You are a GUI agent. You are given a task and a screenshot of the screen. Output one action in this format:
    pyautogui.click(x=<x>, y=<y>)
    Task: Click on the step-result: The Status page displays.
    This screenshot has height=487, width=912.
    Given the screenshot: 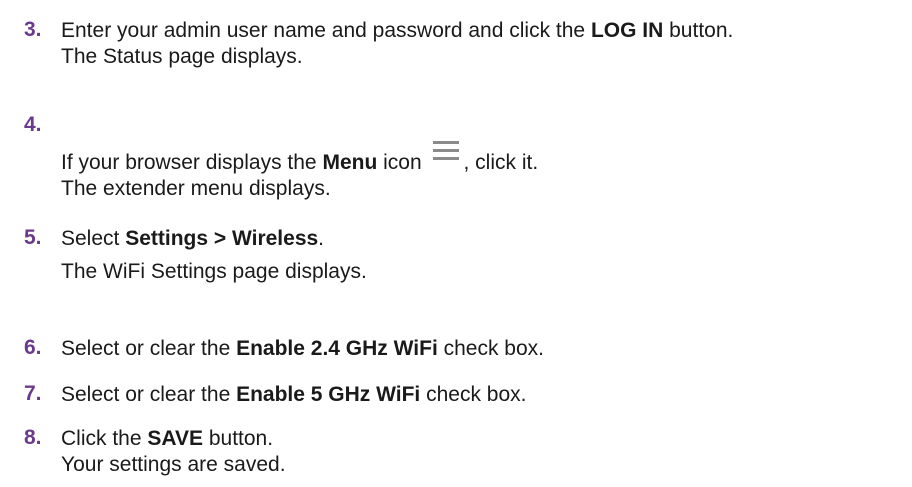 What is the action you would take?
    pyautogui.click(x=182, y=56)
    